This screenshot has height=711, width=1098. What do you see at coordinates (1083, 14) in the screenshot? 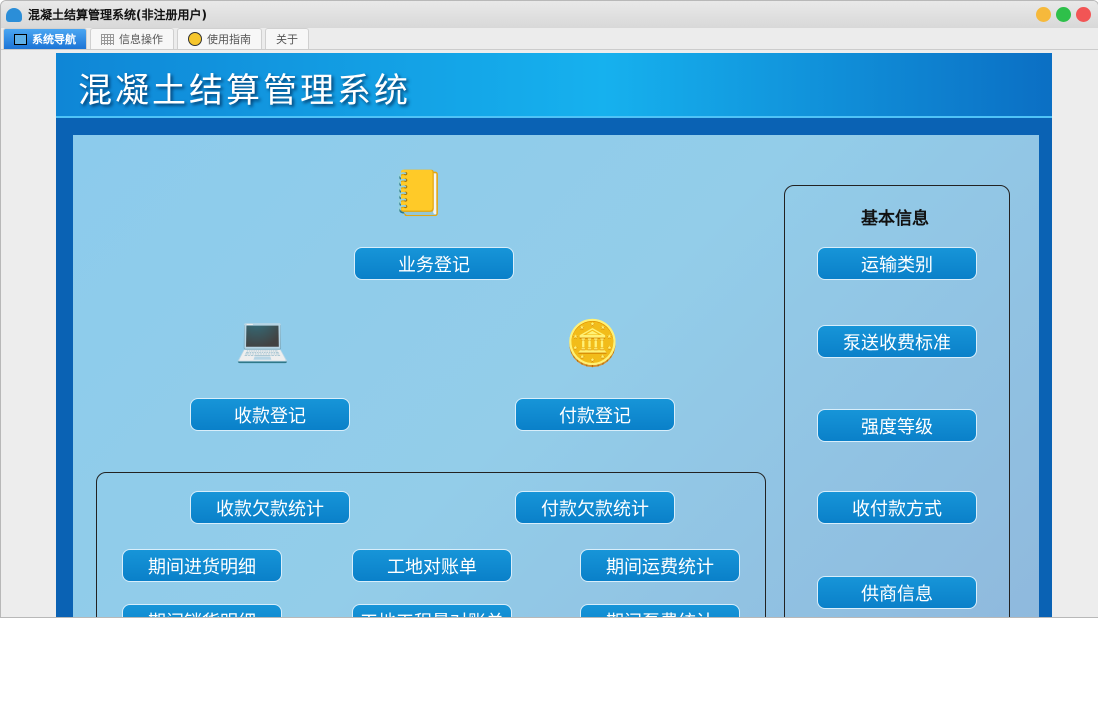
I see `close-button` at bounding box center [1083, 14].